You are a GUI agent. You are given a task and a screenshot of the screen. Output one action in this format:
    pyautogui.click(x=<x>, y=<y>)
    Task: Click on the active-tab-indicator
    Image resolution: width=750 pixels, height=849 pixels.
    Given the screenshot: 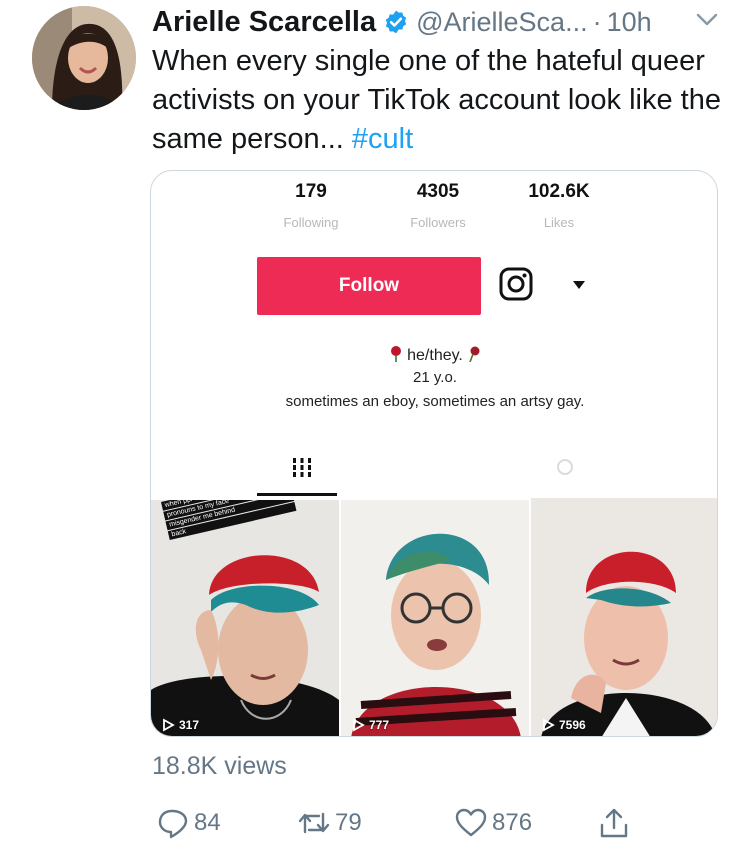 What is the action you would take?
    pyautogui.click(x=297, y=494)
    